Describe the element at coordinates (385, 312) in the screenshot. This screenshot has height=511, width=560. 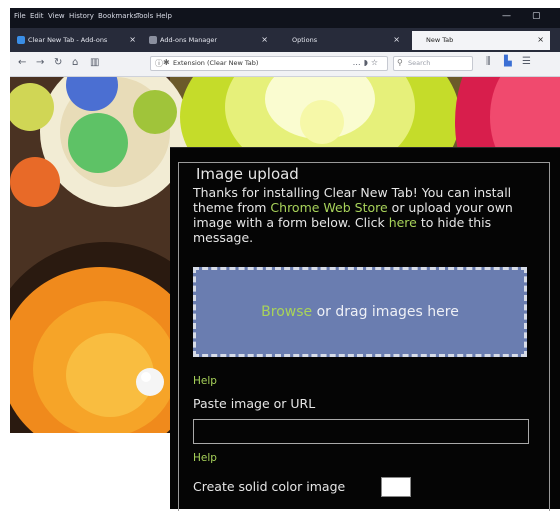
I see `drop-zone-text: or drag images here` at that location.